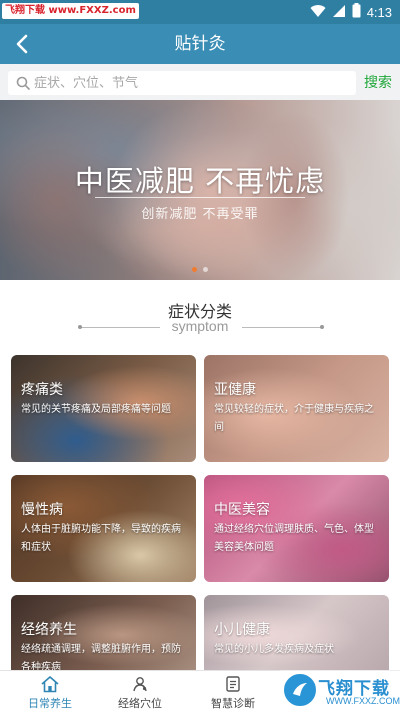 Image resolution: width=400 pixels, height=712 pixels. Describe the element at coordinates (242, 510) in the screenshot. I see `category-title: 中医美容` at that location.